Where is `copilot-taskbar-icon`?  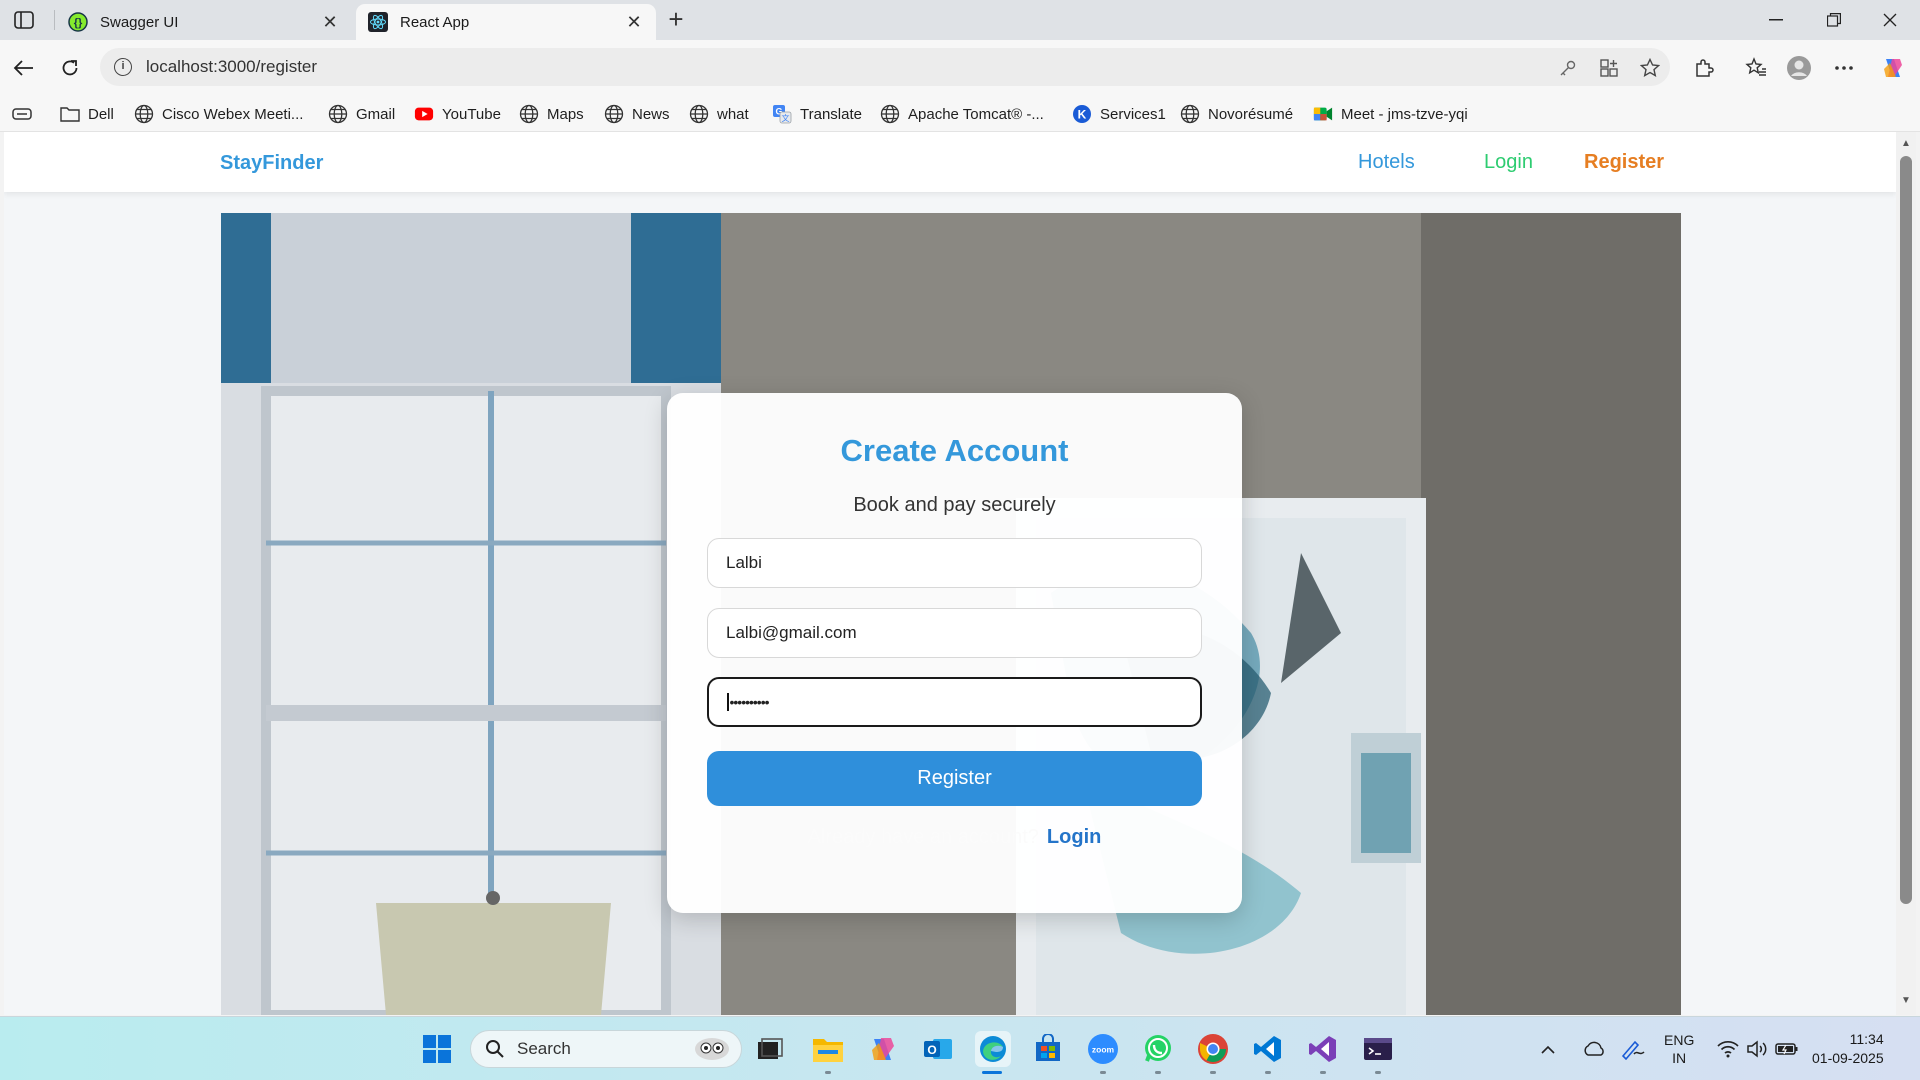 copilot-taskbar-icon is located at coordinates (883, 1049).